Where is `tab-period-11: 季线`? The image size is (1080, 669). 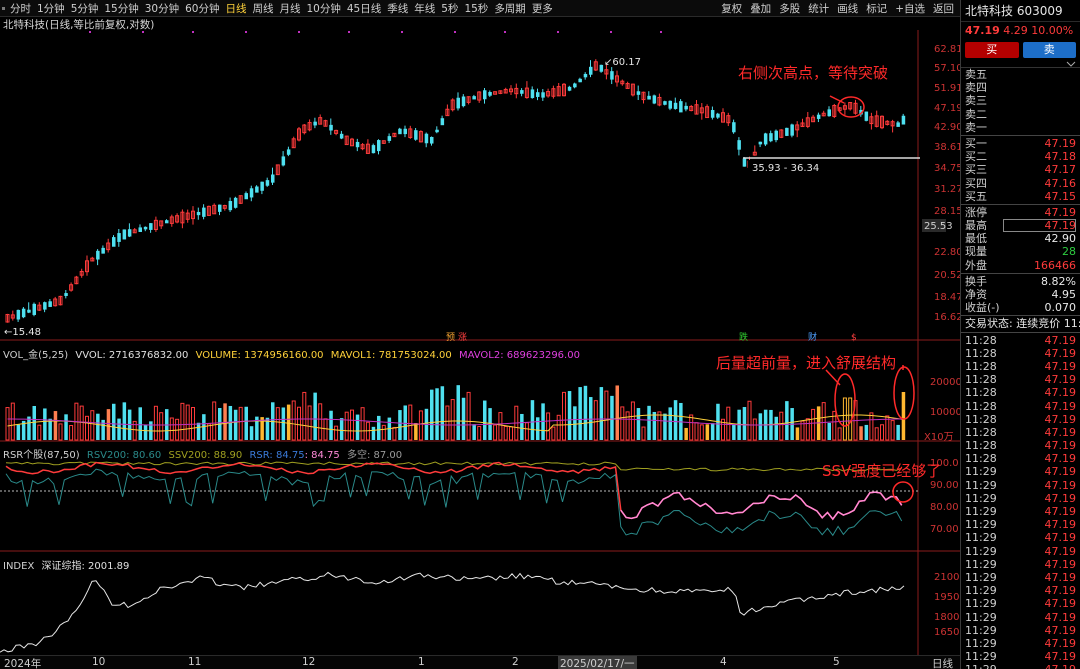 tab-period-11: 季线 is located at coordinates (397, 8).